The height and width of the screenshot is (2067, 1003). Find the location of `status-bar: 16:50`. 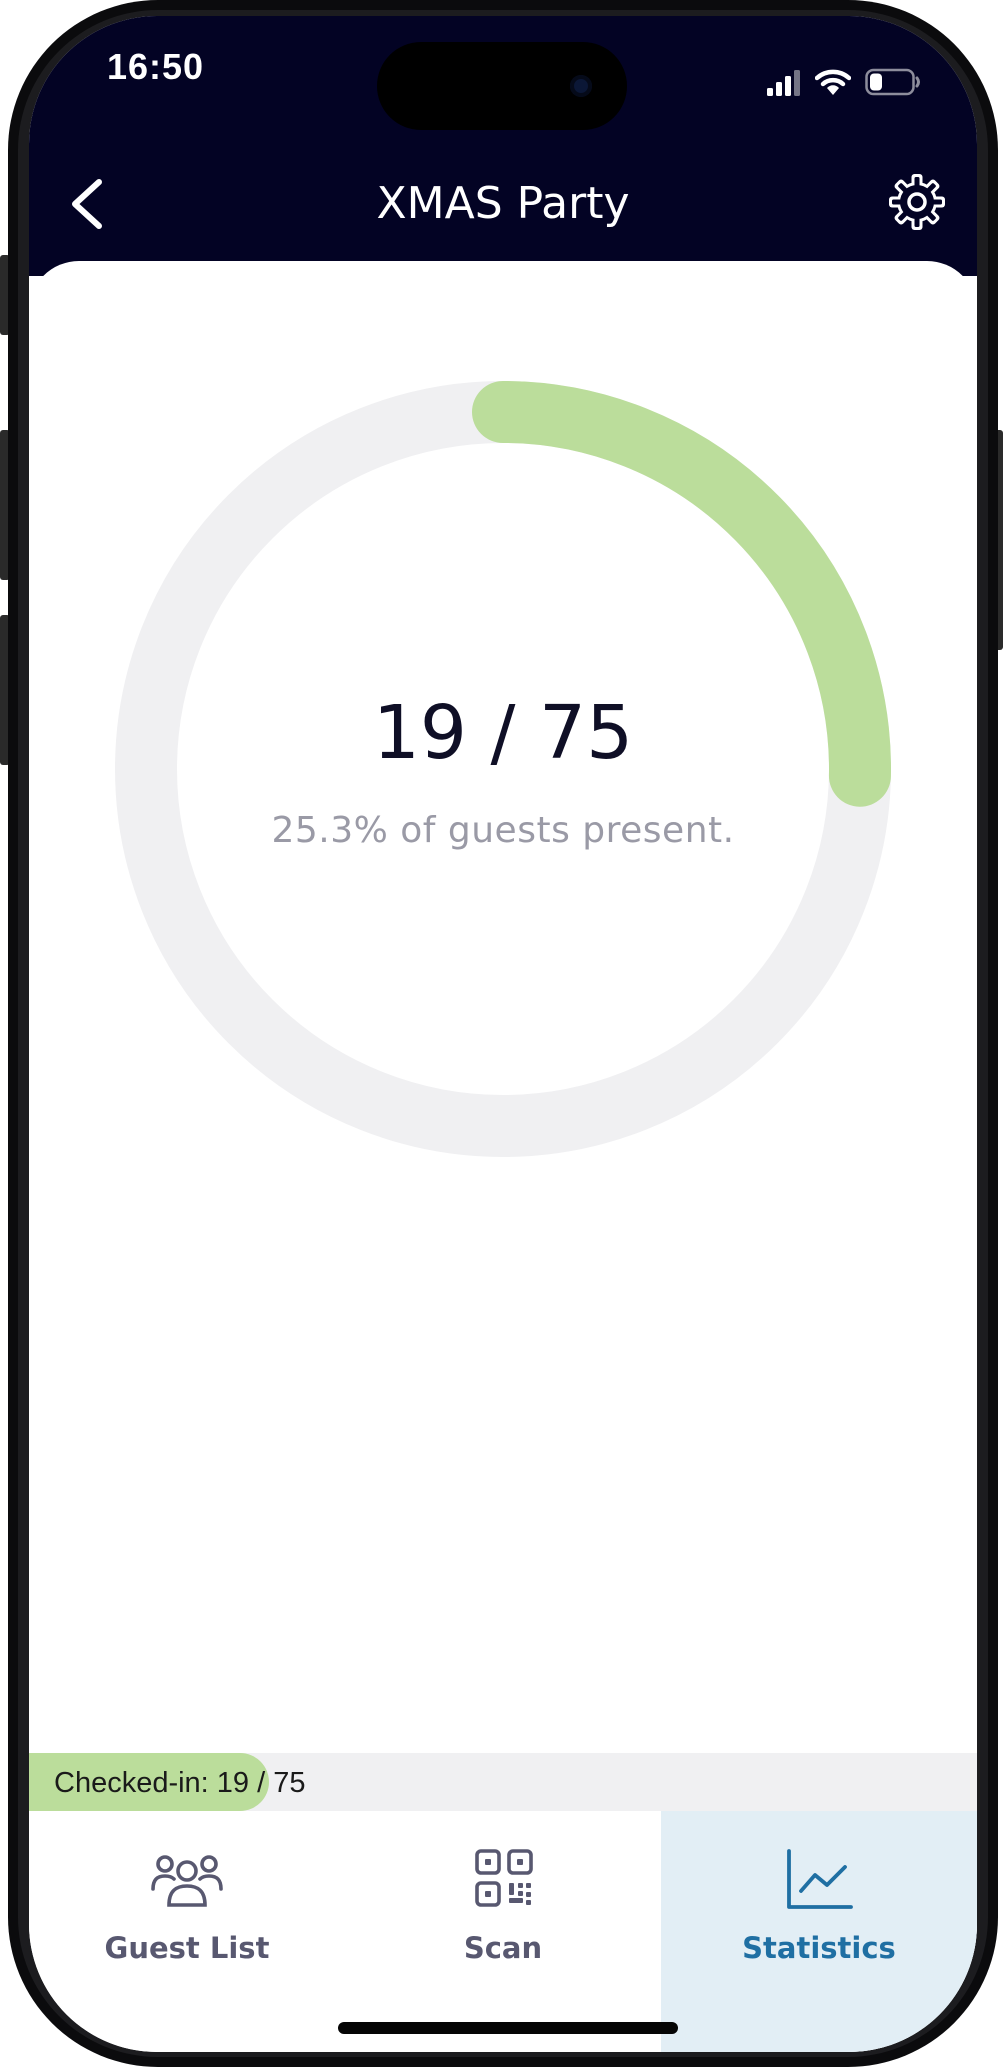

status-bar: 16:50 is located at coordinates (503, 81).